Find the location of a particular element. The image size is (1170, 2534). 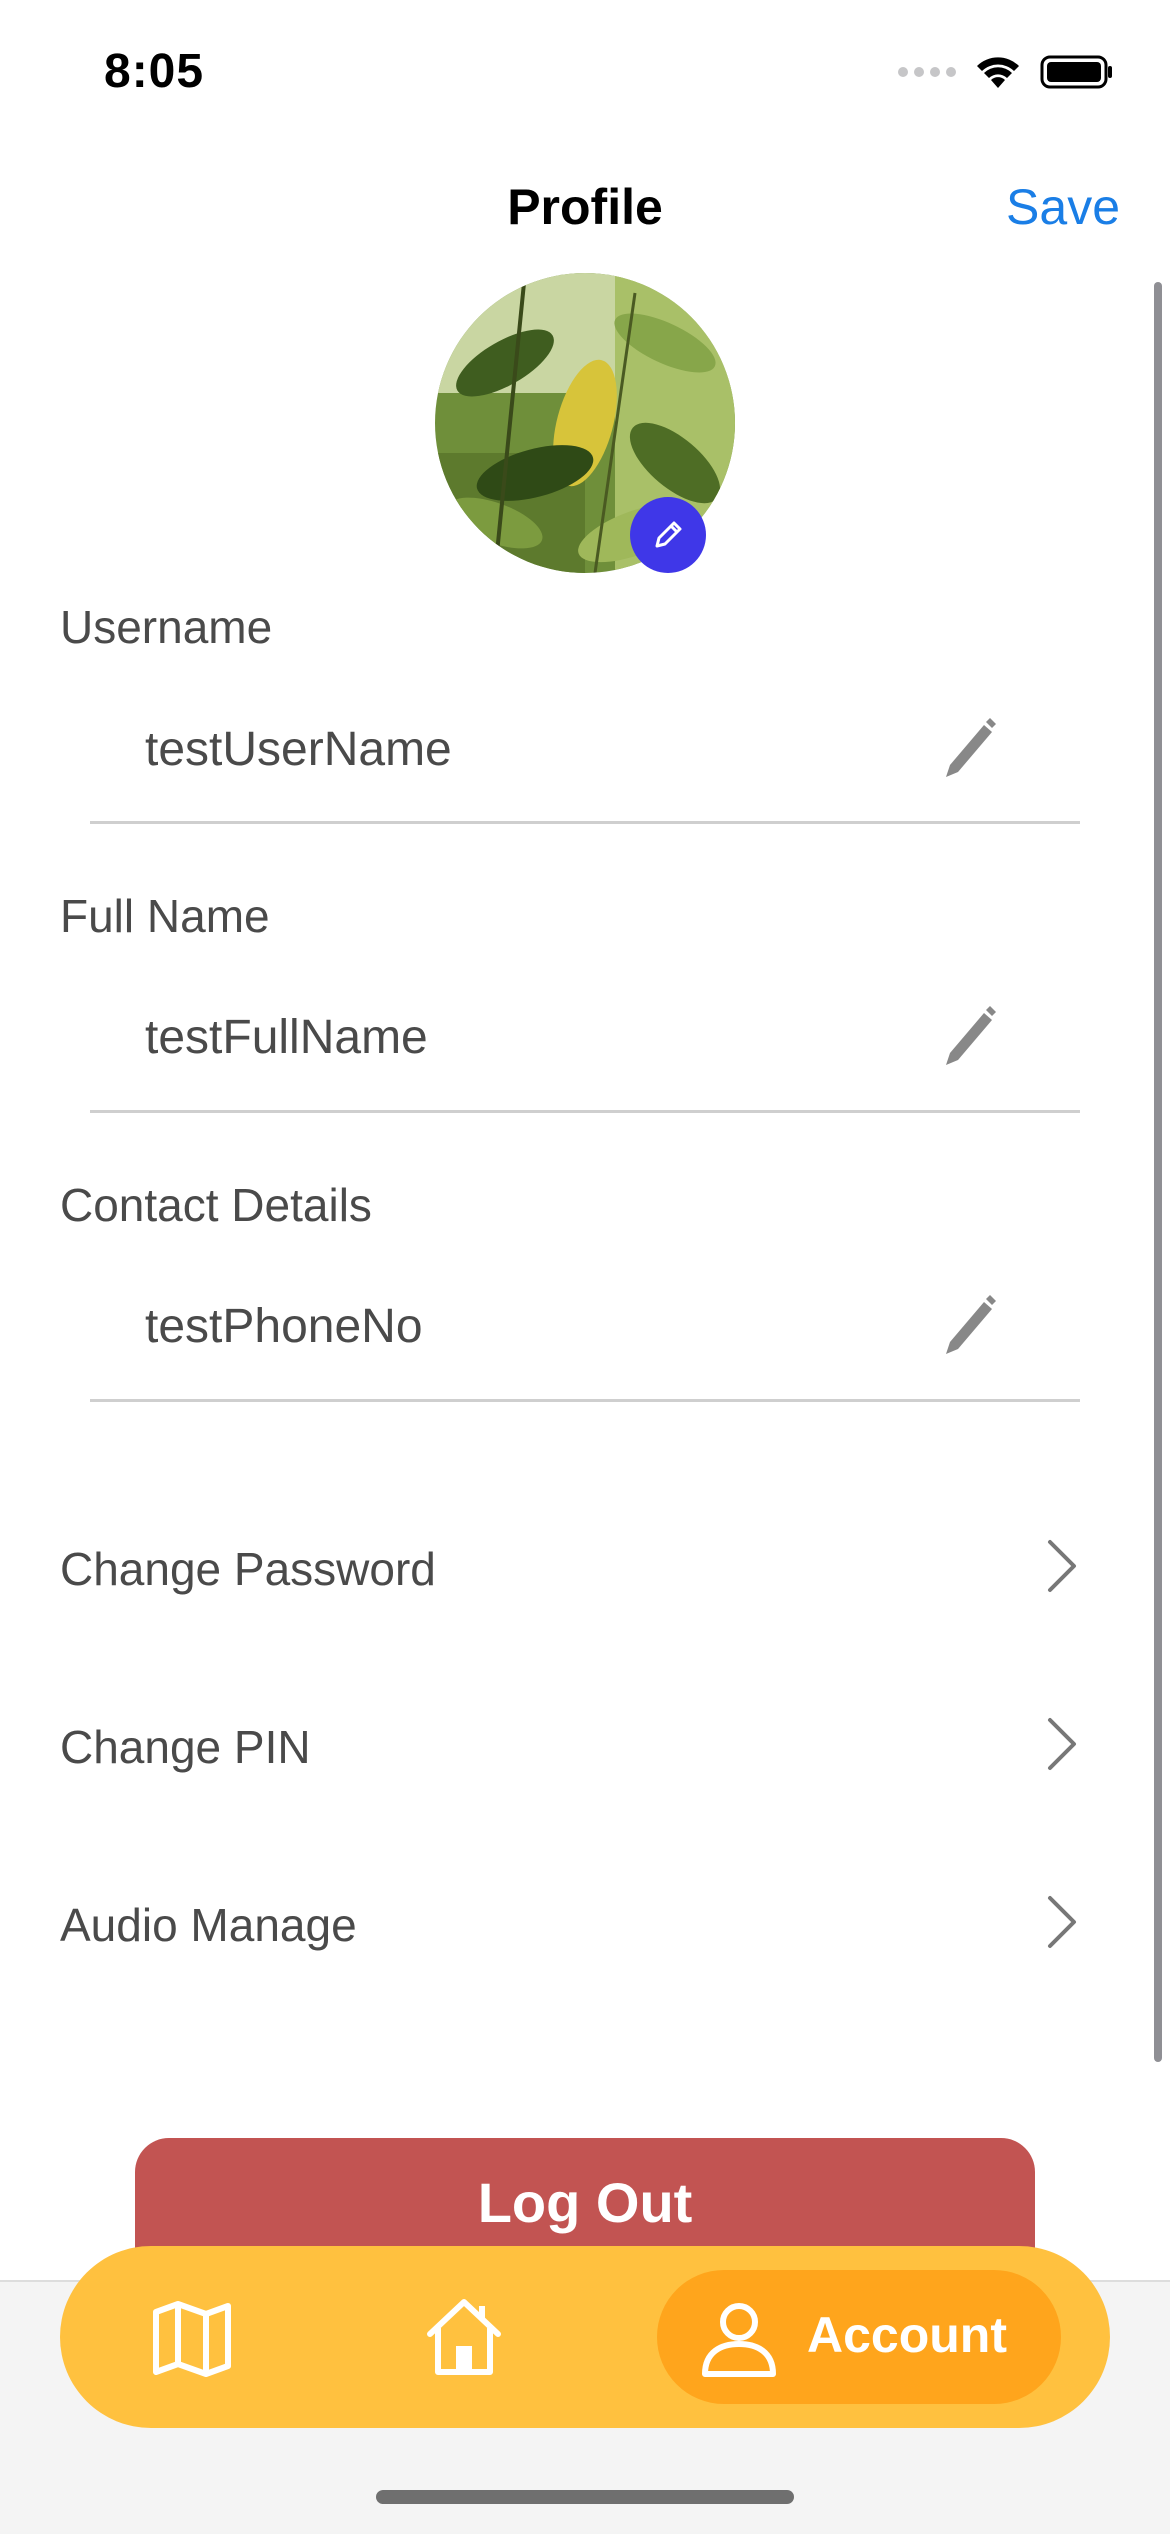

audio-manage-row: Audio Manage is located at coordinates (585, 1924).